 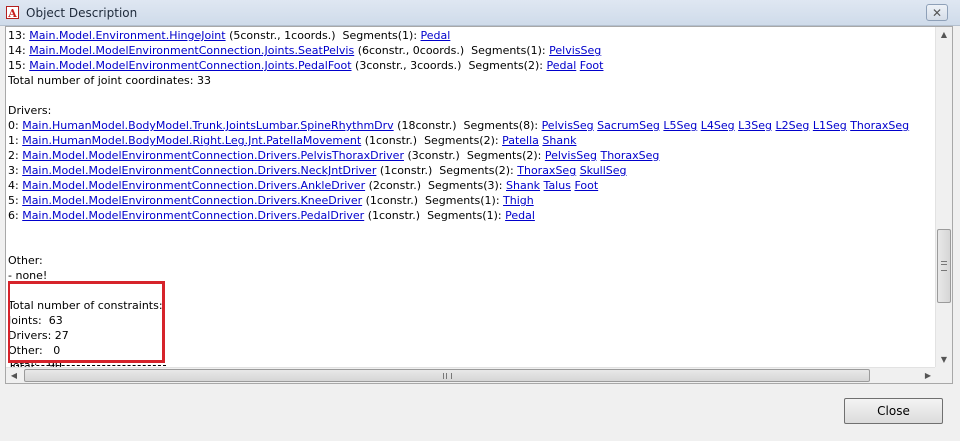 I want to click on scroll-down-arrow-icon: ▼, so click(x=944, y=360).